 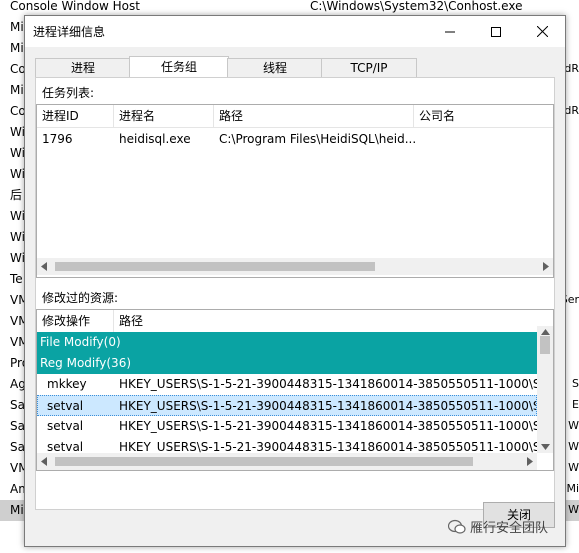 I want to click on tab-label: TCP/IP, so click(x=369, y=68).